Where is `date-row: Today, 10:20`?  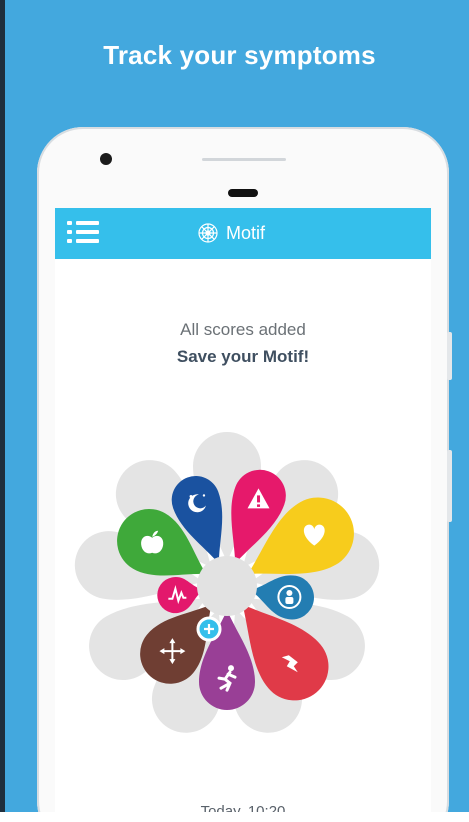
date-row: Today, 10:20 is located at coordinates (243, 807).